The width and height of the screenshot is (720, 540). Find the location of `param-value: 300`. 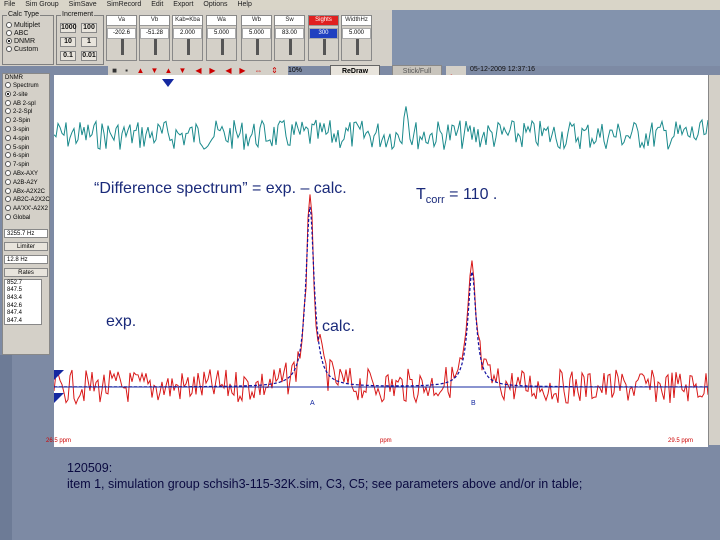

param-value: 300 is located at coordinates (323, 33).